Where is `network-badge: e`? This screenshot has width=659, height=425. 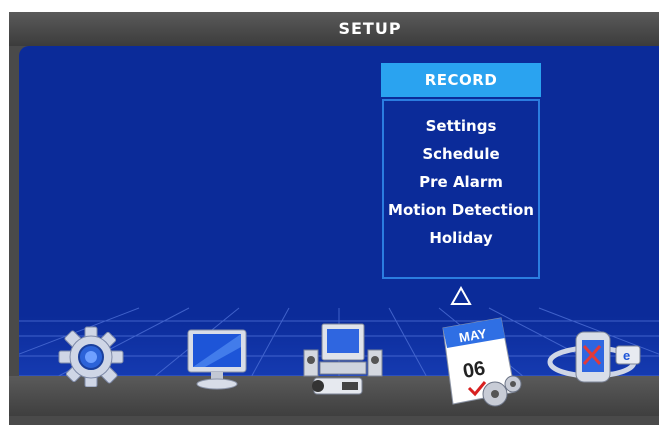 network-badge: e is located at coordinates (626, 355).